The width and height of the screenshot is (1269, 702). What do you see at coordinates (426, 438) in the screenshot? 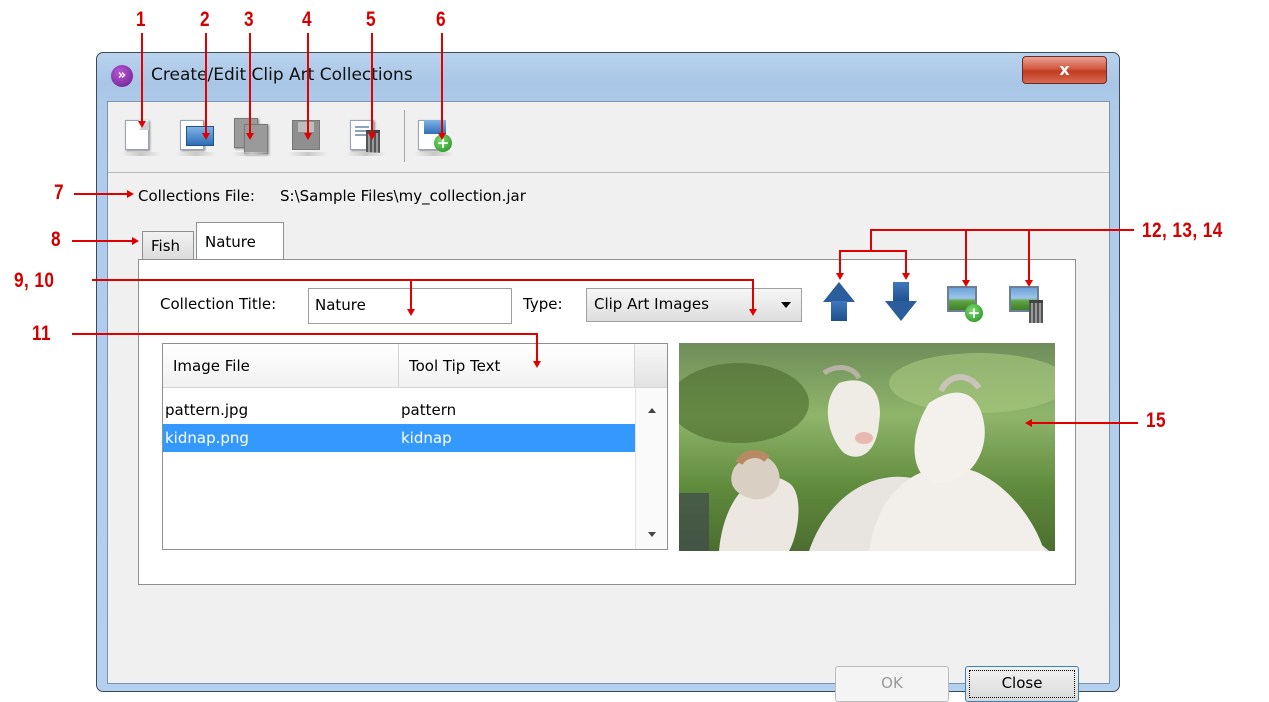
I see `cell-tool-tip: kidnap` at bounding box center [426, 438].